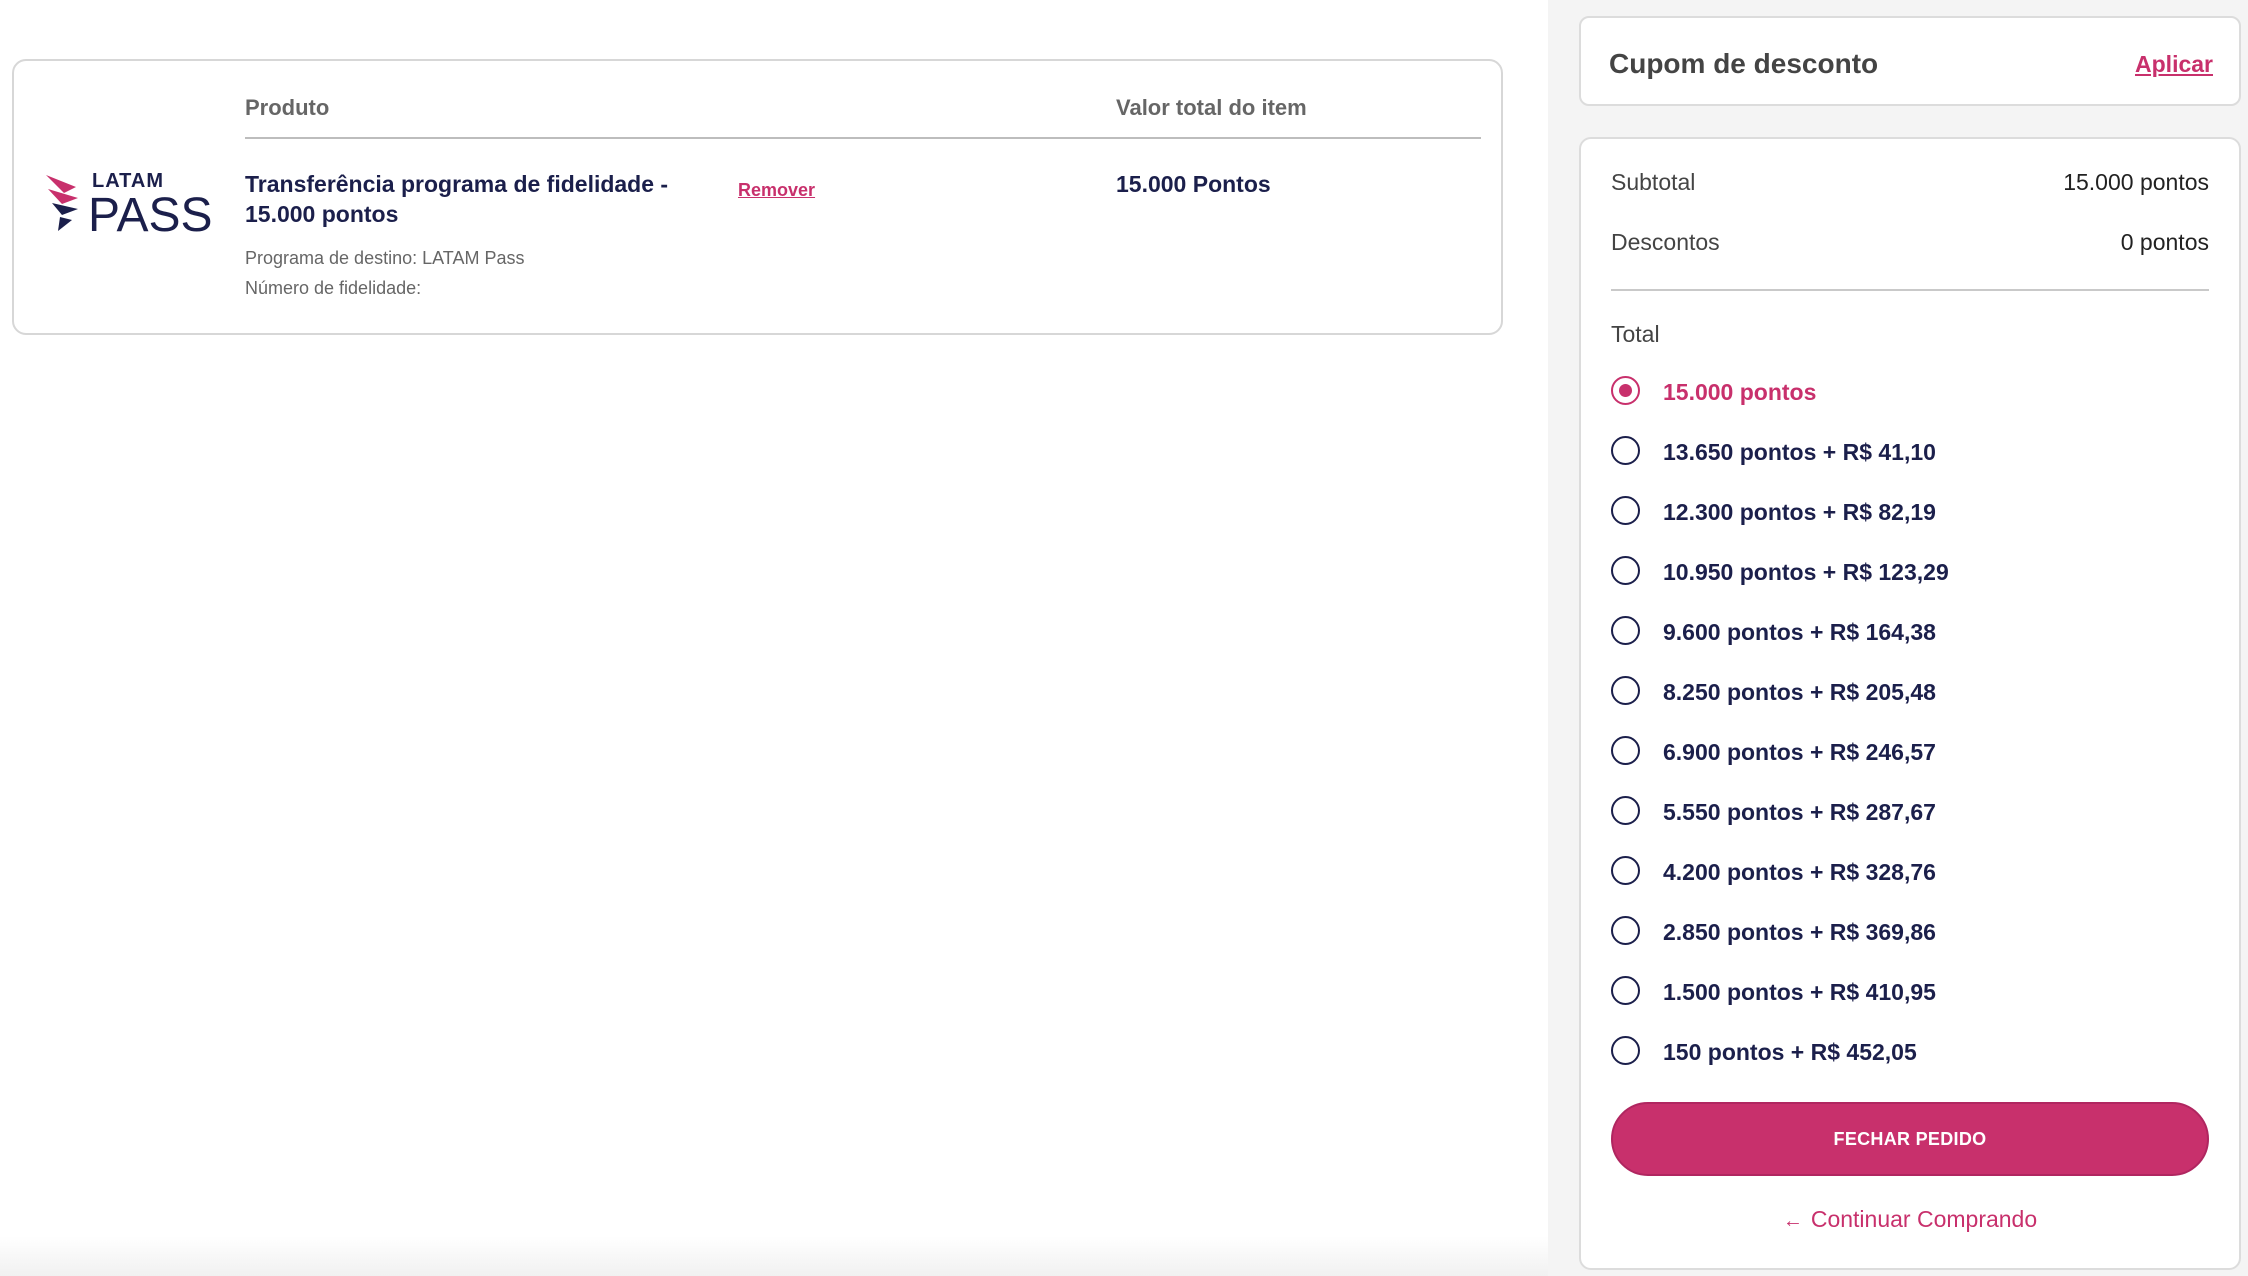 The width and height of the screenshot is (2248, 1276). Describe the element at coordinates (1193, 184) in the screenshot. I see `item-price: 15.000 Pontos` at that location.